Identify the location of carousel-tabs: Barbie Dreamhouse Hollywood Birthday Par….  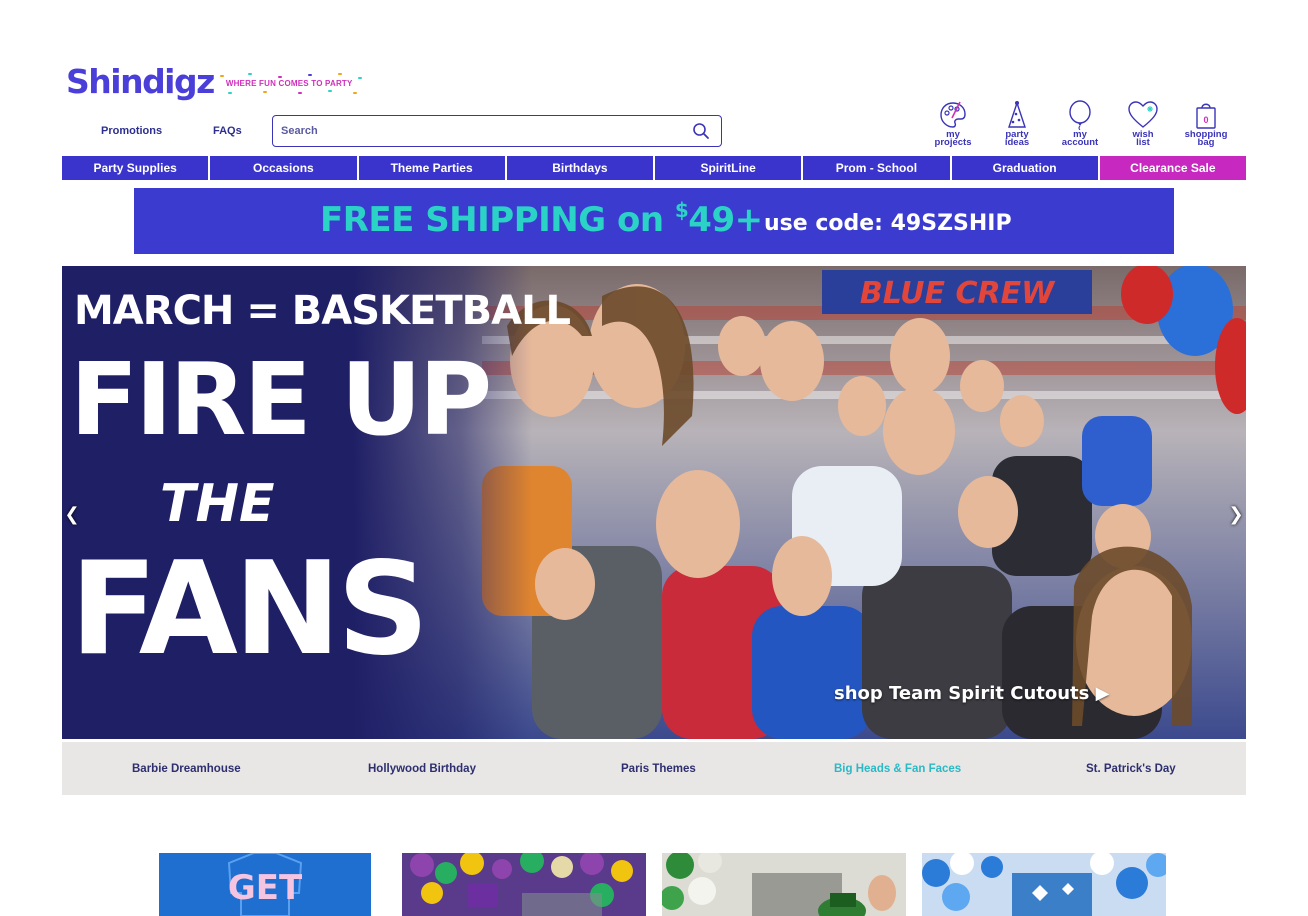
(654, 768).